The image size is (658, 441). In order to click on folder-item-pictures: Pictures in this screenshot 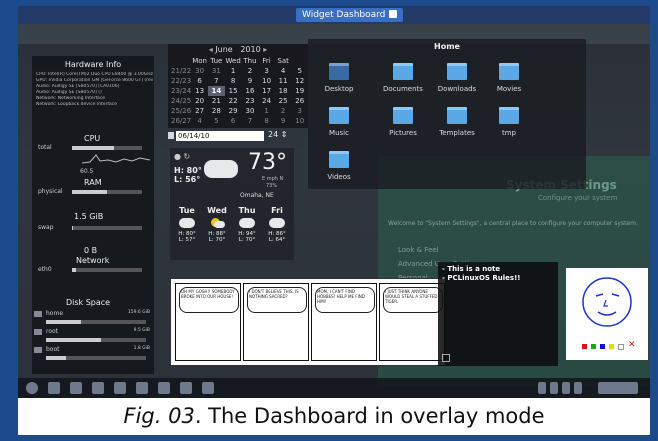, I will do `click(403, 122)`.